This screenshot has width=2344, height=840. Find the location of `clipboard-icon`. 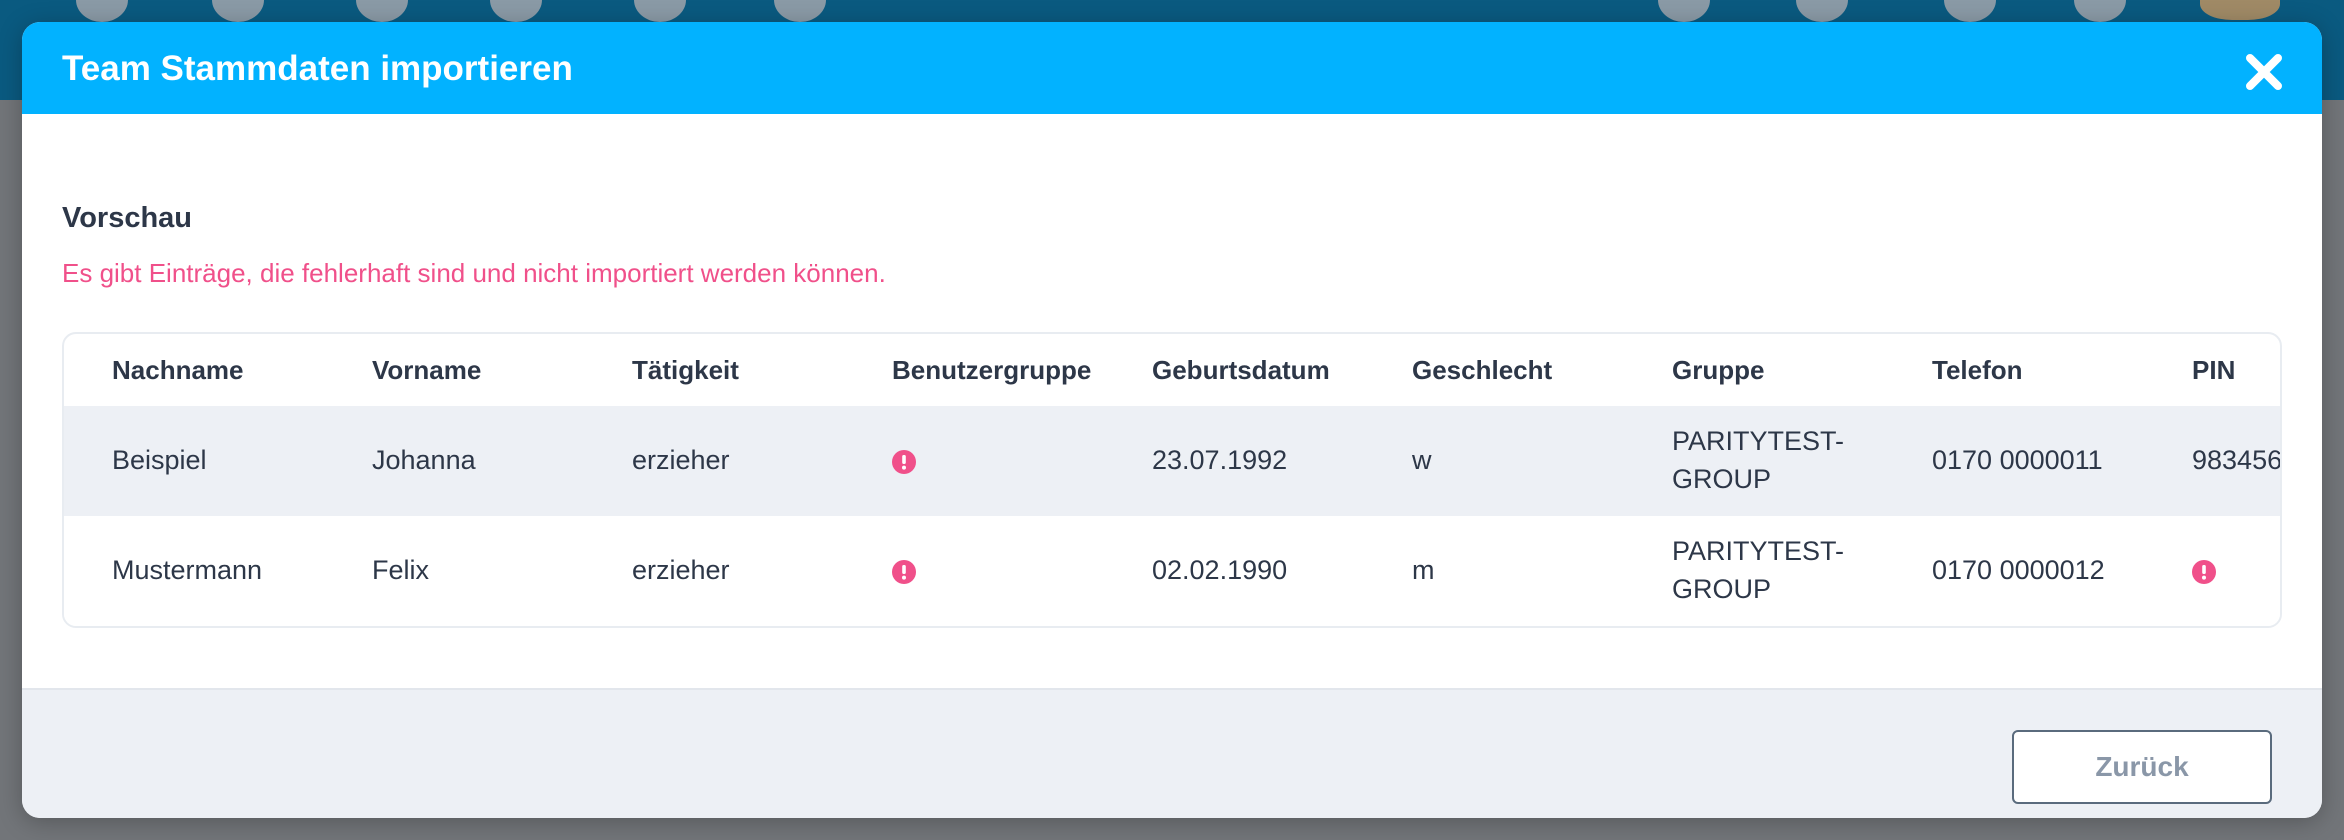

clipboard-icon is located at coordinates (660, 11).